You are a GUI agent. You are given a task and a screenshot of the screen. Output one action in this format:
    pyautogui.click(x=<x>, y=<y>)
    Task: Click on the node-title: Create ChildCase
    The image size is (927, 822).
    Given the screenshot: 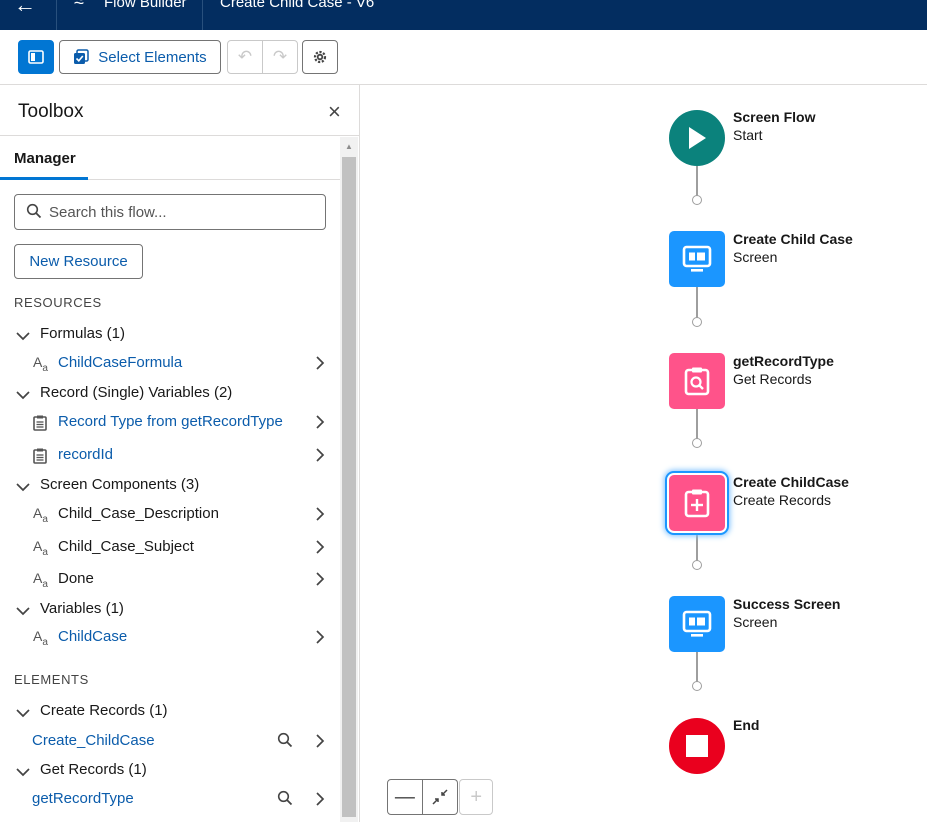 What is the action you would take?
    pyautogui.click(x=791, y=482)
    